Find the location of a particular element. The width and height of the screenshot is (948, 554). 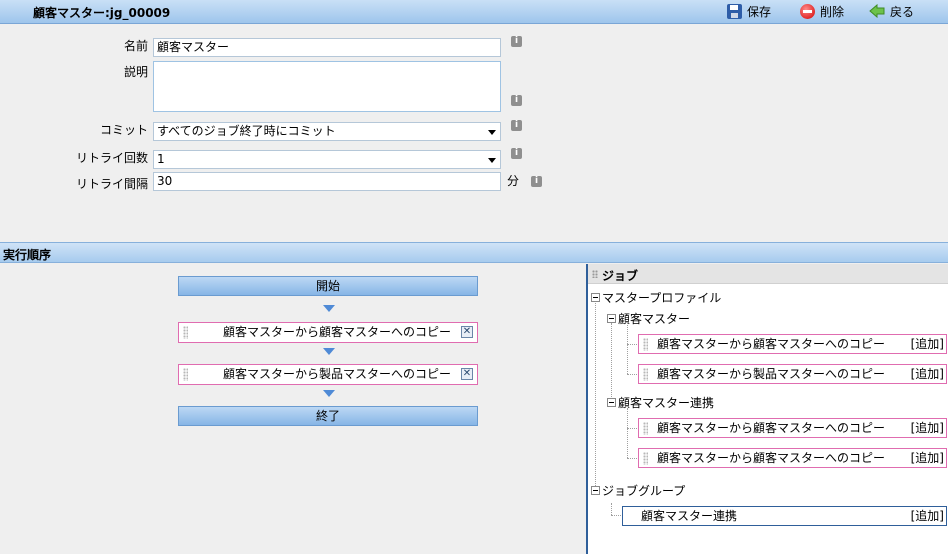

commit-select: すべてのジョブ終了時にコミット is located at coordinates (327, 131).